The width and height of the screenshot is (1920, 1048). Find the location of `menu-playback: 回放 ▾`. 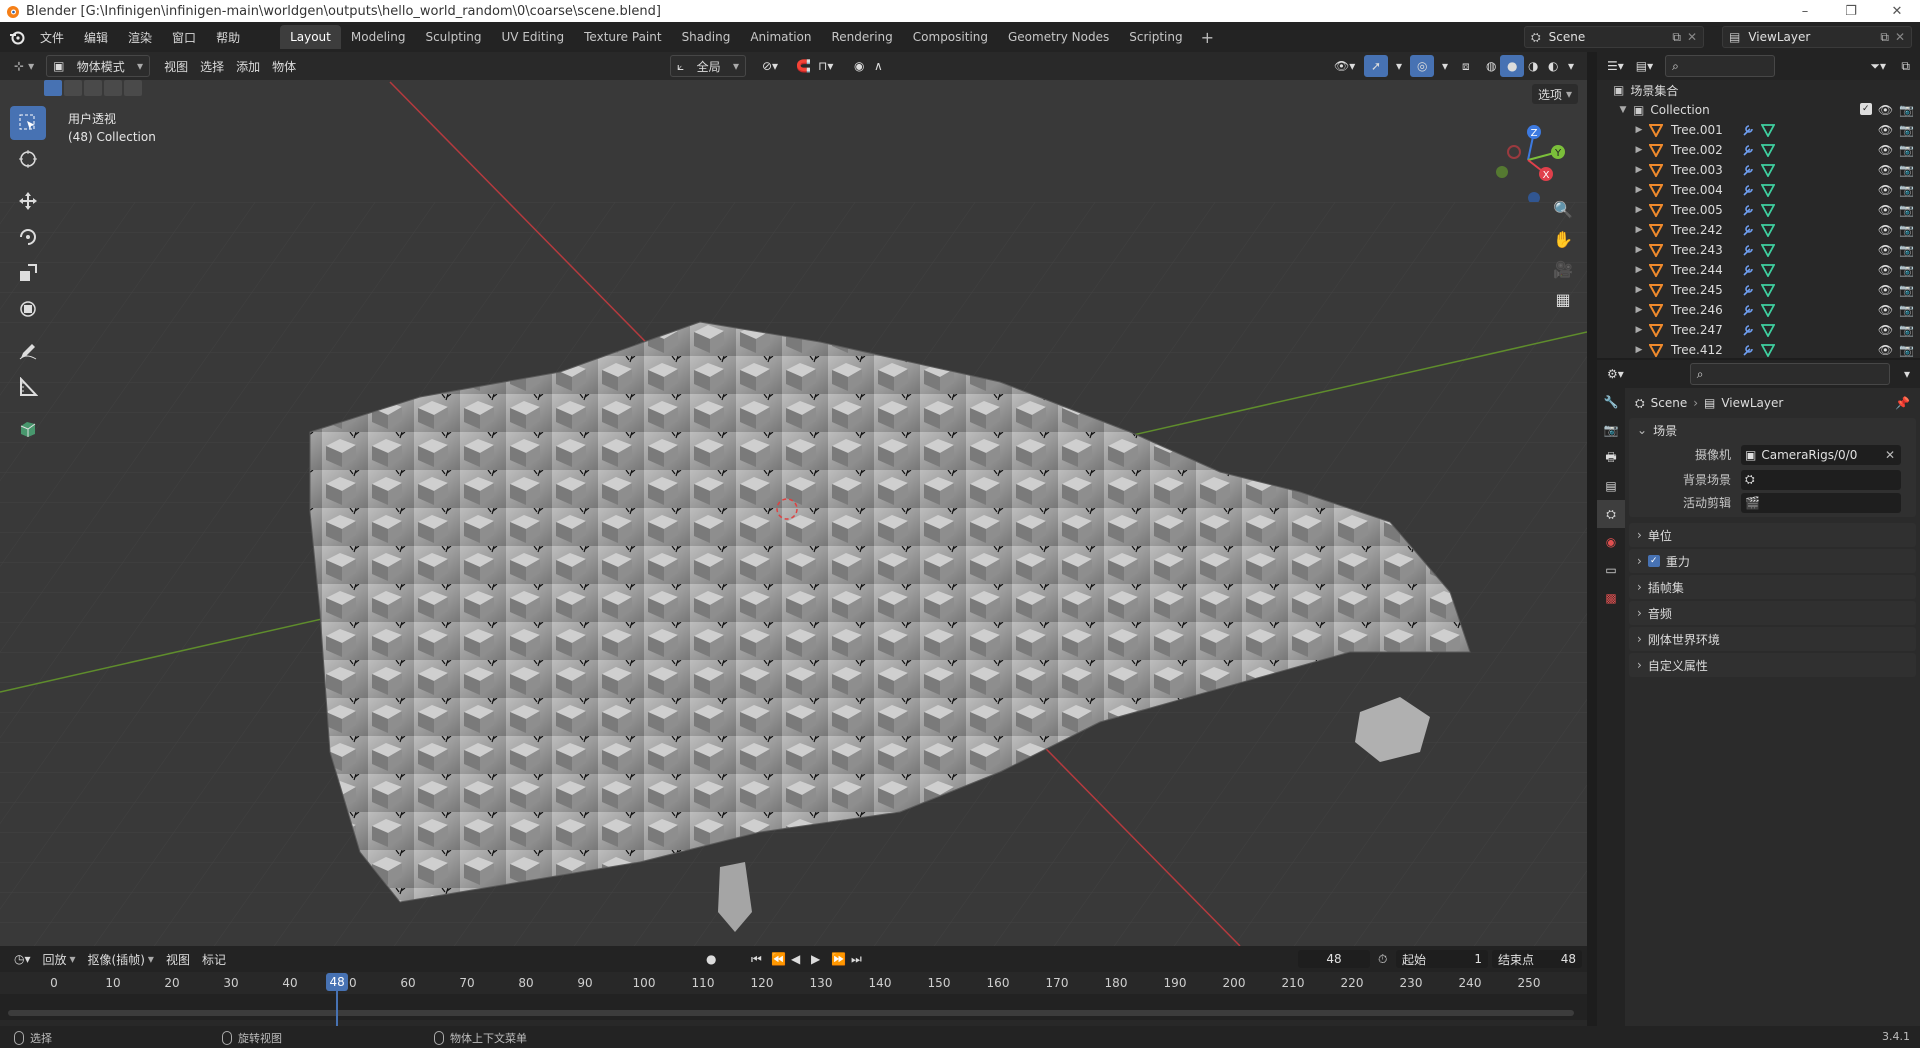

menu-playback: 回放 ▾ is located at coordinates (59, 959).